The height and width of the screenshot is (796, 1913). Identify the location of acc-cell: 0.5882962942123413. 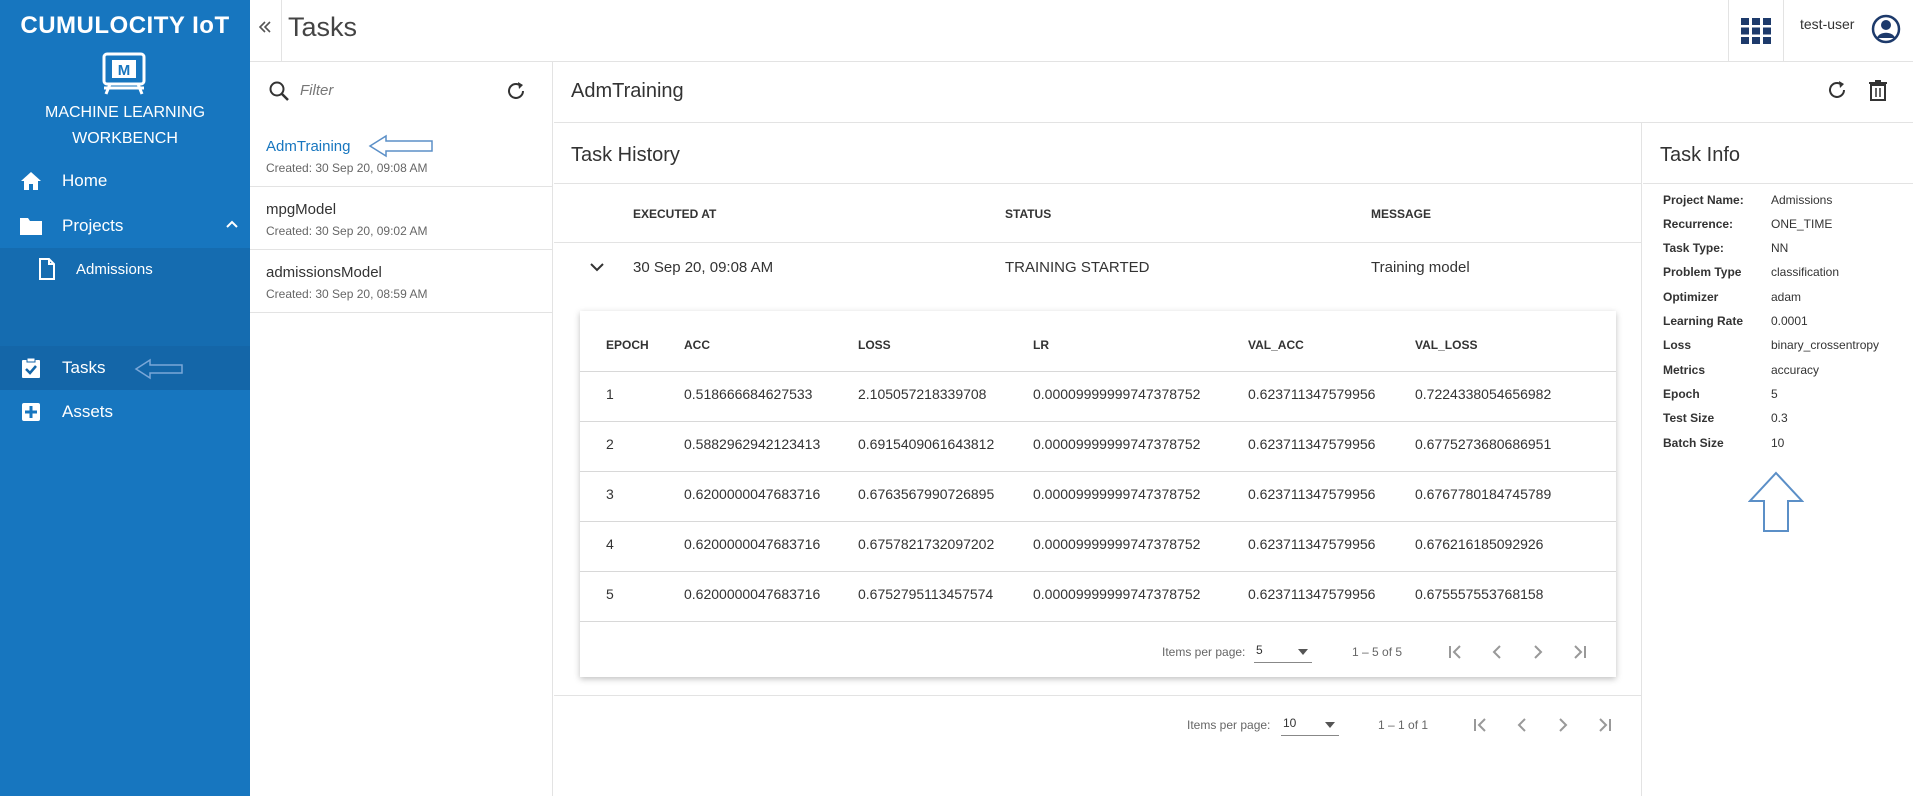
(752, 444).